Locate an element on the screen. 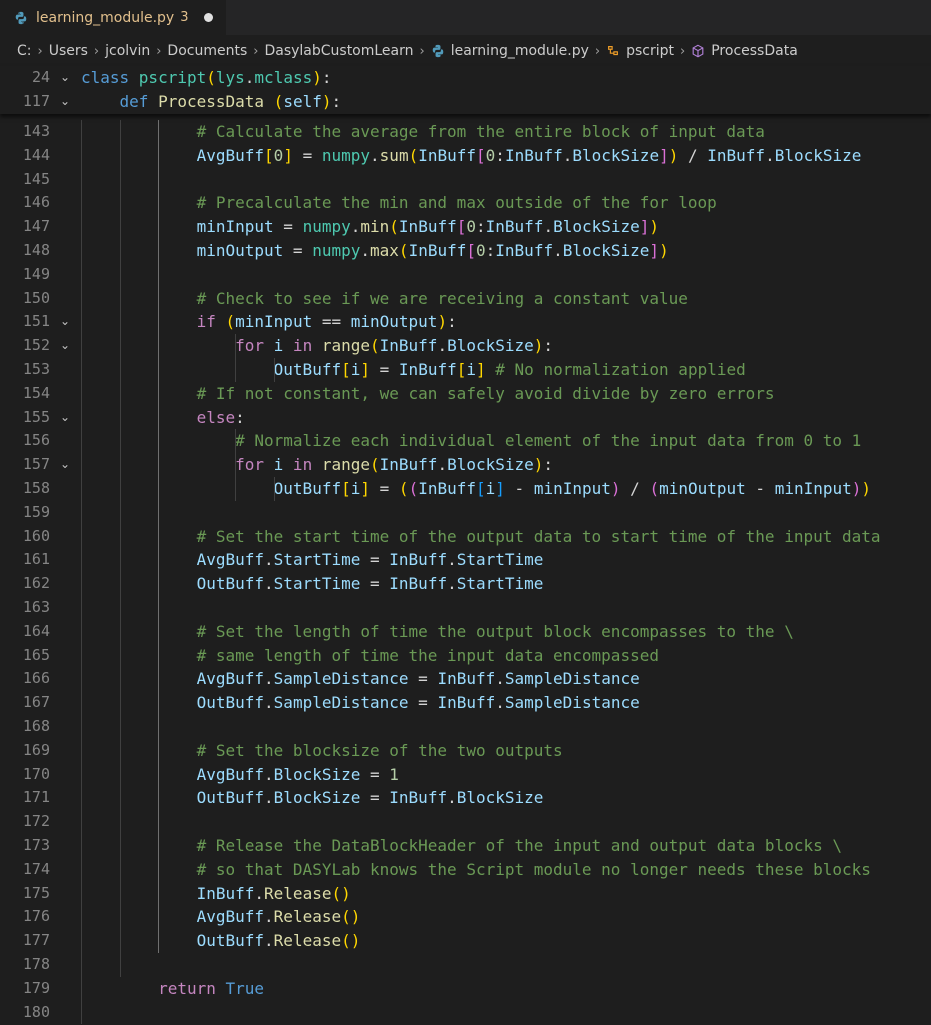 This screenshot has height=1025, width=931. unsaved-dot-icon is located at coordinates (209, 17).